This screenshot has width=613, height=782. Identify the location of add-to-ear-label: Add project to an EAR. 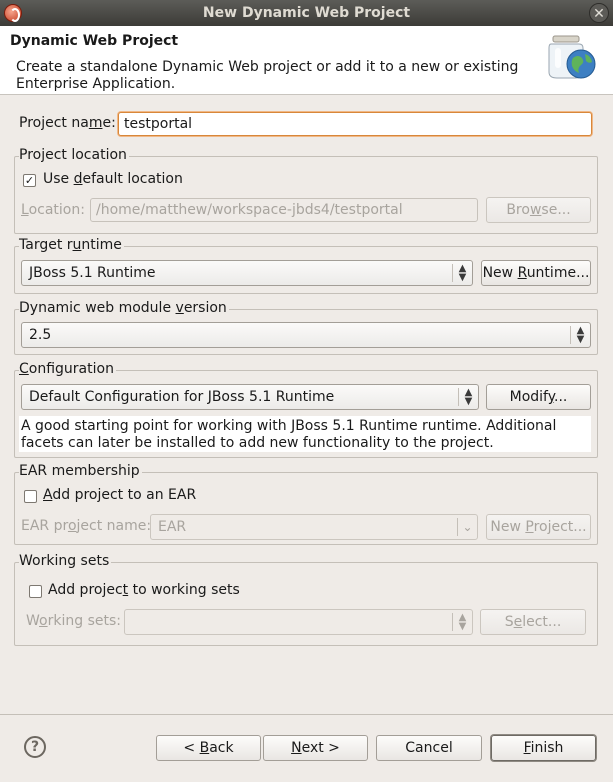
(119, 495).